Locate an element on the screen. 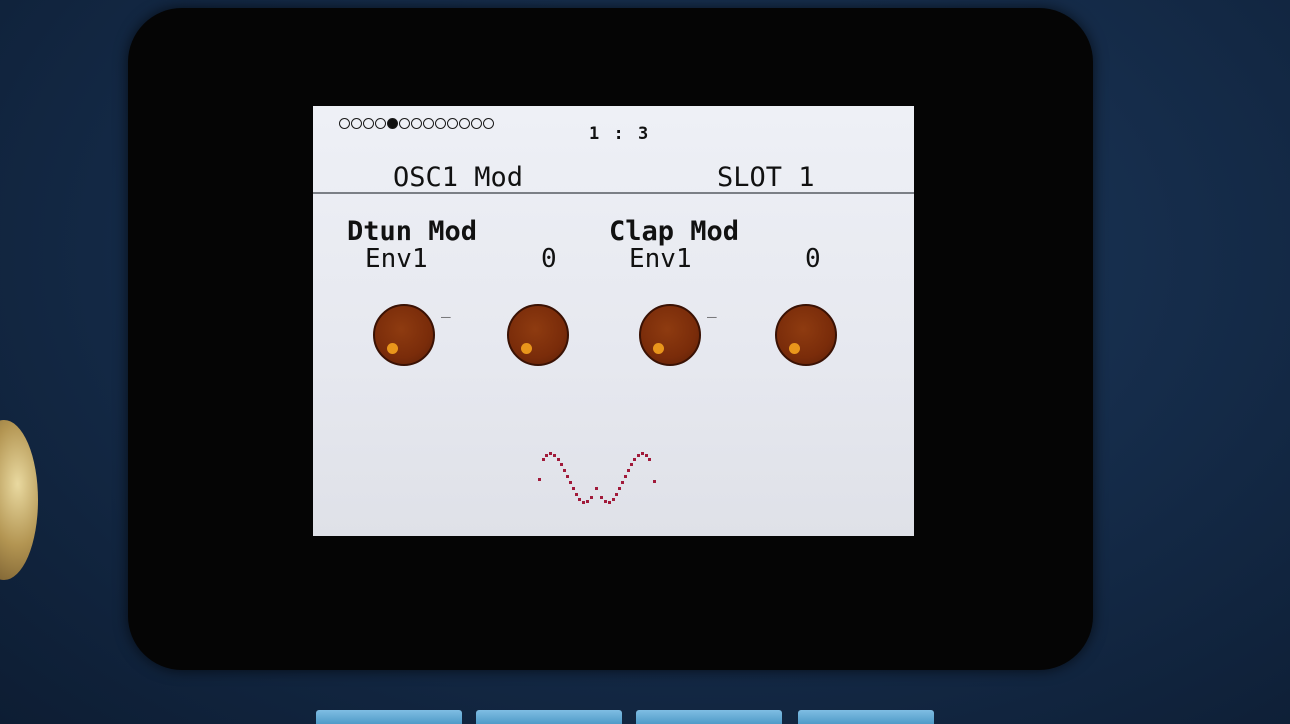 The height and width of the screenshot is (724, 1290). header-divider is located at coordinates (613, 193).